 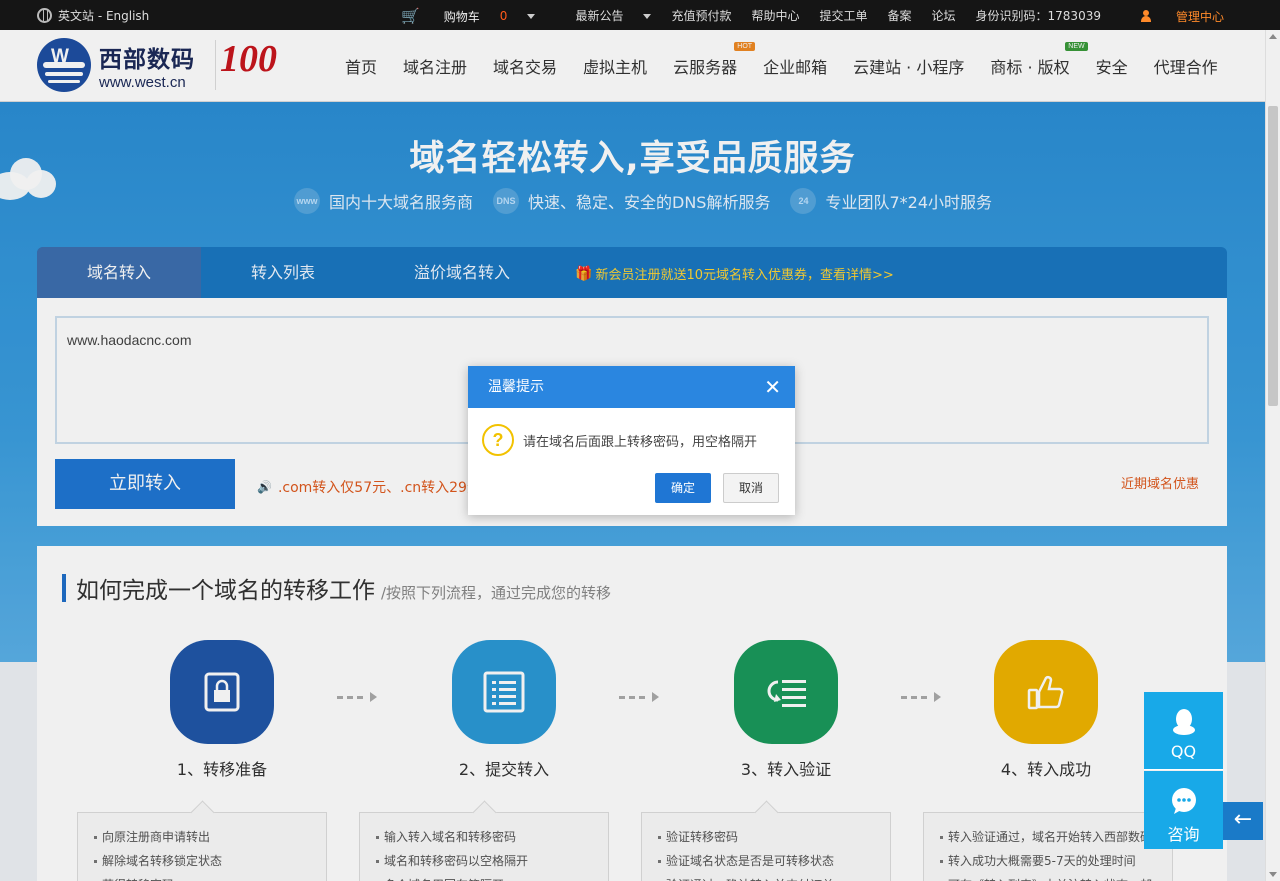 What do you see at coordinates (1273, 874) in the screenshot?
I see `scroll-down-icon` at bounding box center [1273, 874].